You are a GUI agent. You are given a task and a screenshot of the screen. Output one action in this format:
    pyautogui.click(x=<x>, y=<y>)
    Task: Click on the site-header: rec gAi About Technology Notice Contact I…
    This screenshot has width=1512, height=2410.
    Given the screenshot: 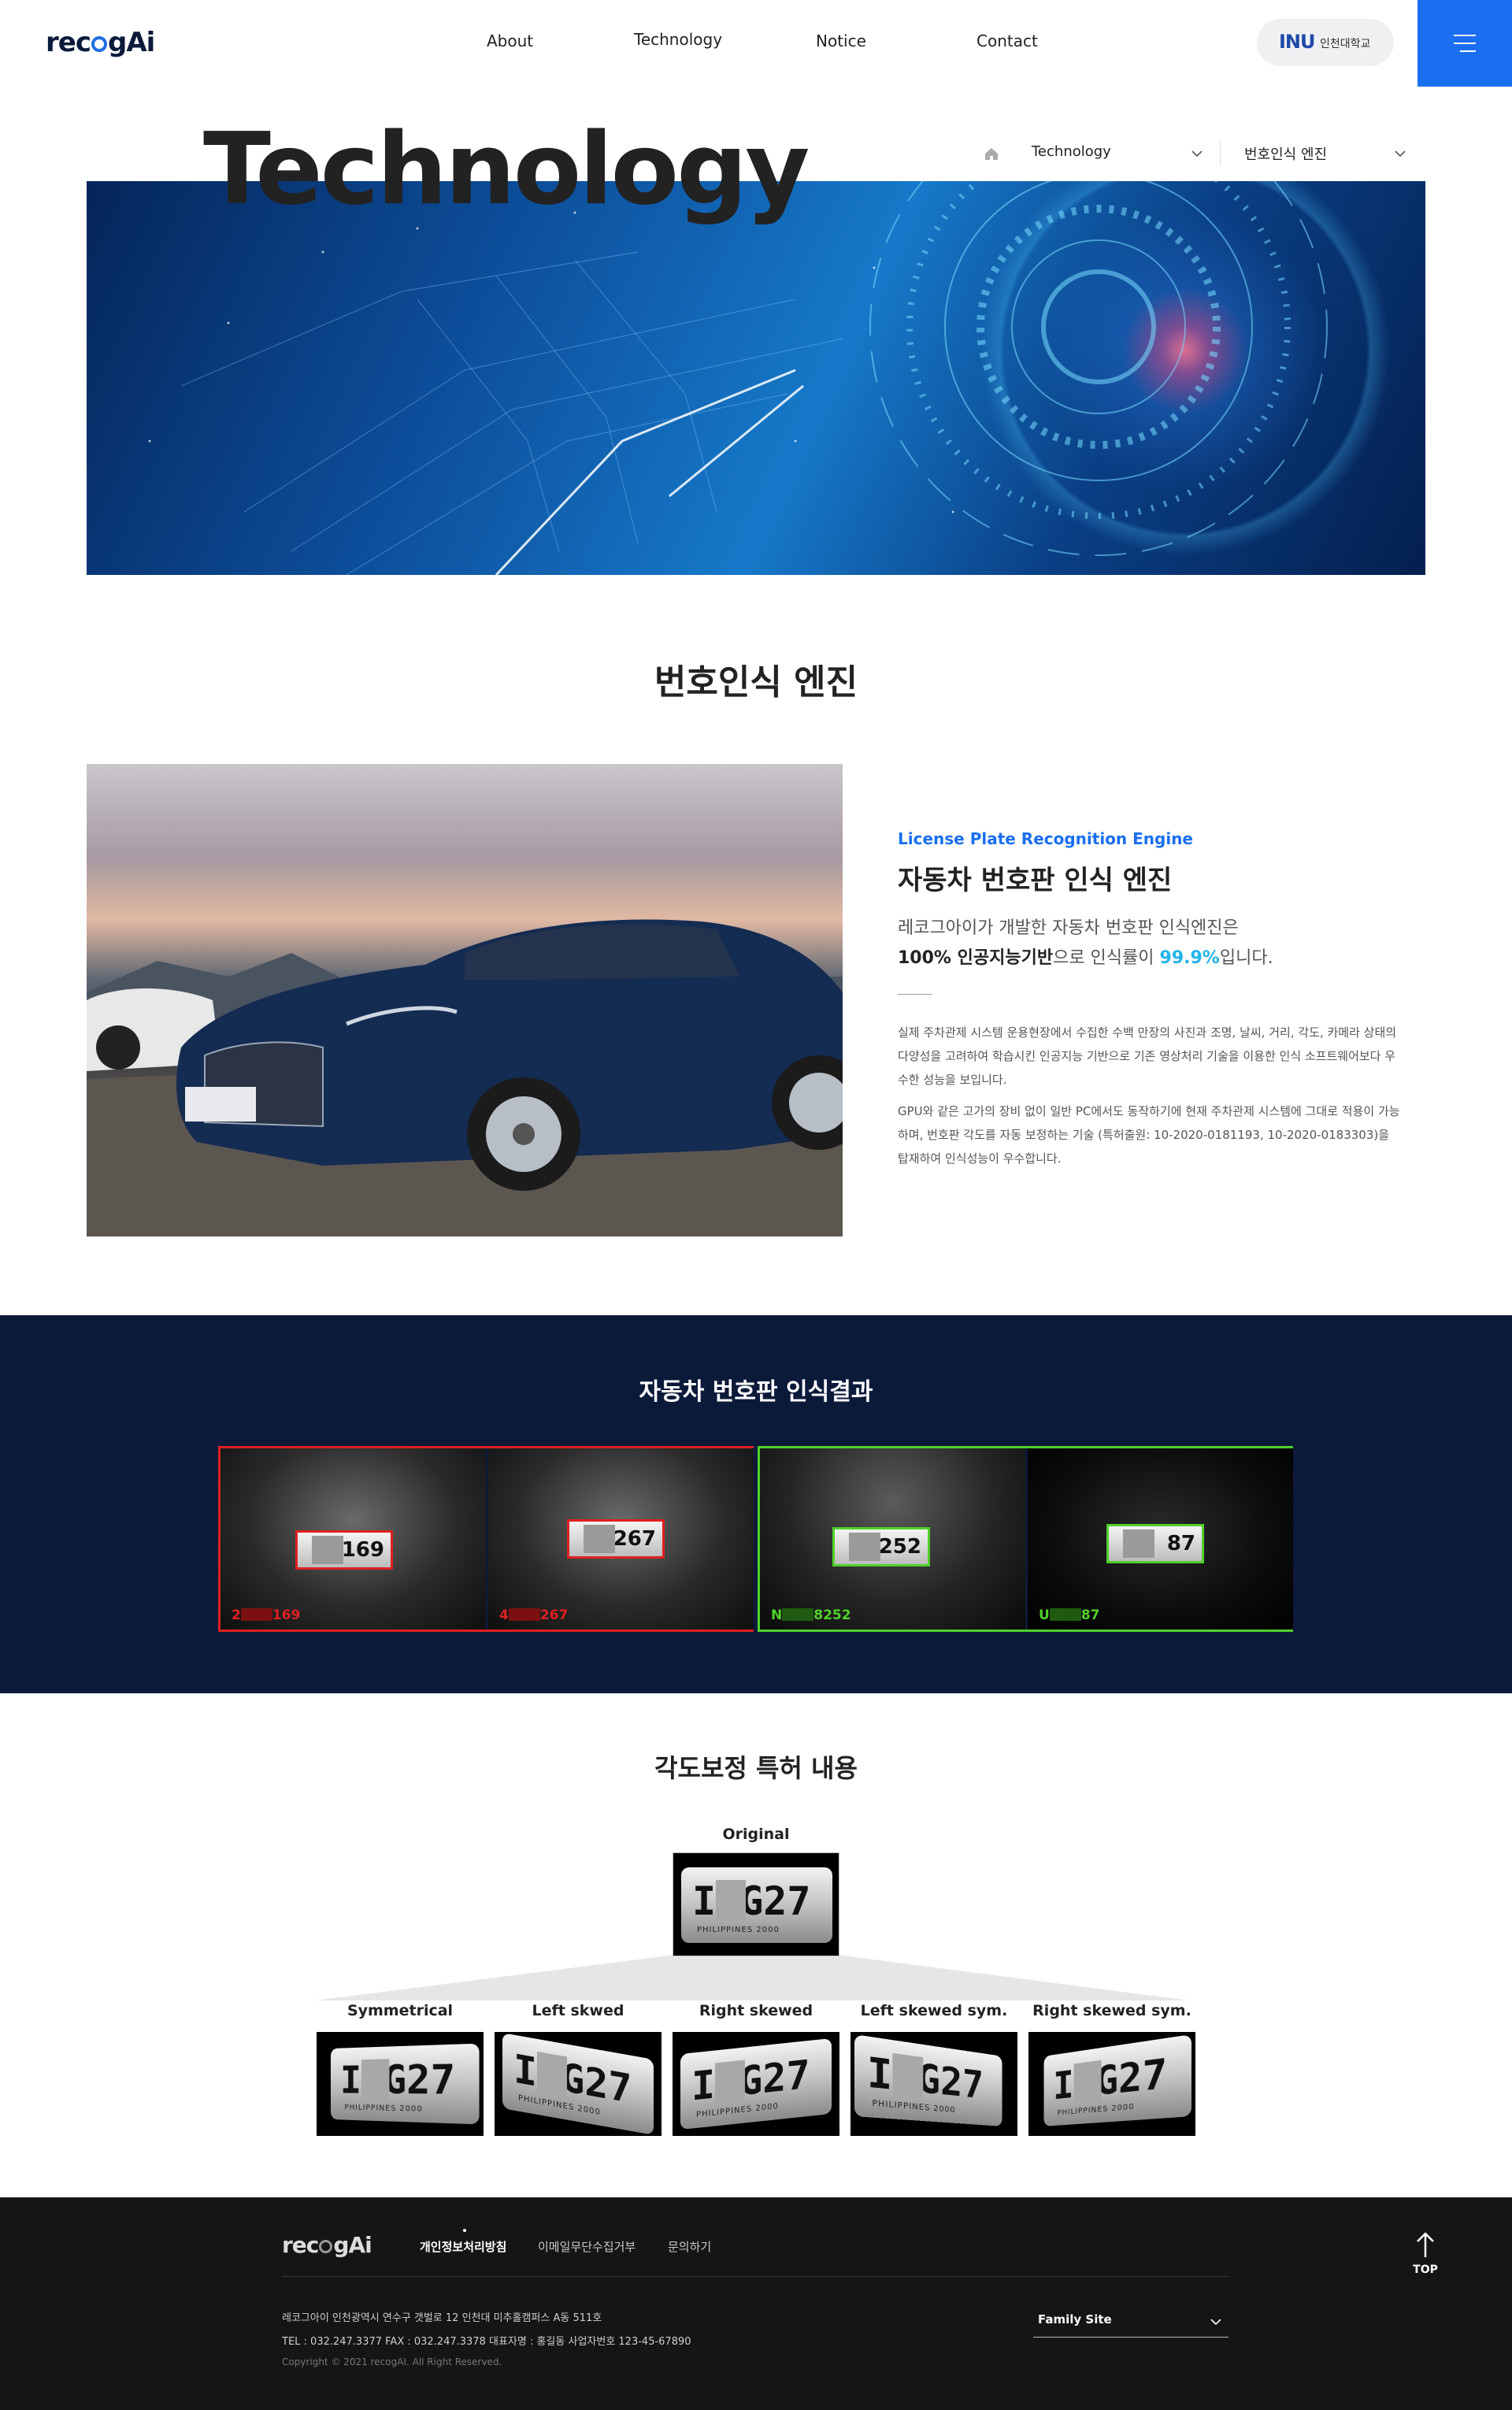 What is the action you would take?
    pyautogui.click(x=756, y=43)
    